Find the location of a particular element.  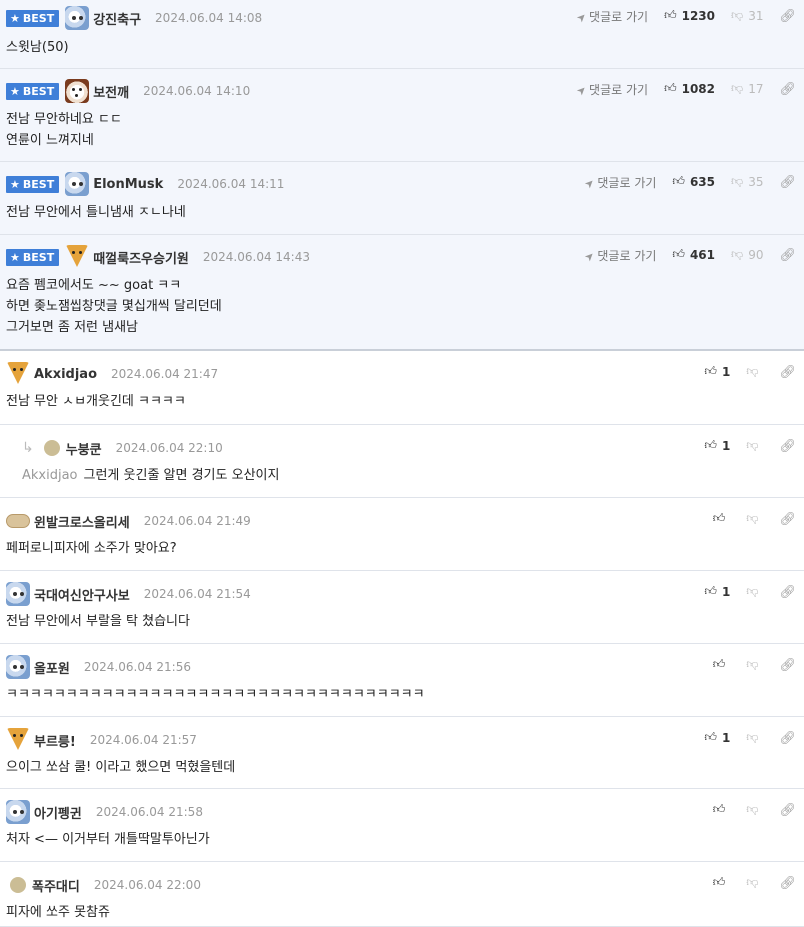

comment-text: 전남 무안에서 부랄을 탁 쳤습니다 is located at coordinates (98, 621).